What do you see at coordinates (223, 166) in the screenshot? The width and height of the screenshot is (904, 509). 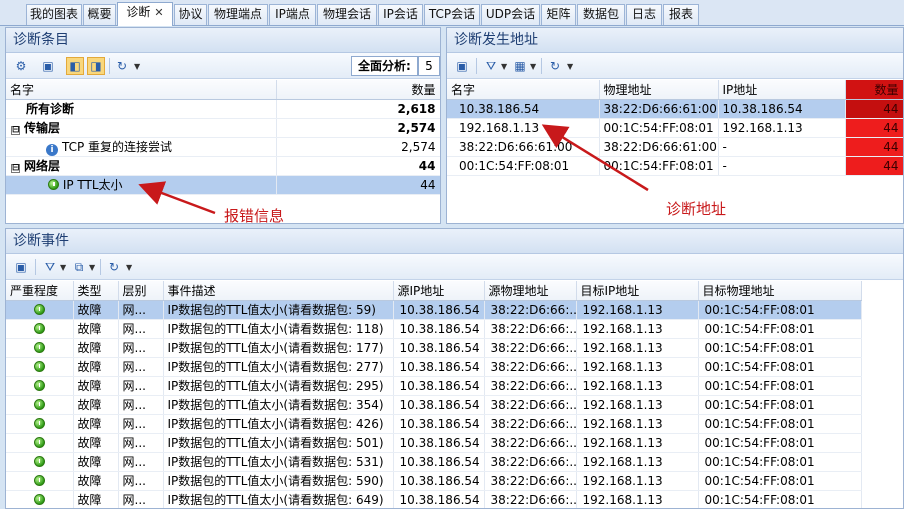 I see `tree-row-network: ⊟ 网络层 44` at bounding box center [223, 166].